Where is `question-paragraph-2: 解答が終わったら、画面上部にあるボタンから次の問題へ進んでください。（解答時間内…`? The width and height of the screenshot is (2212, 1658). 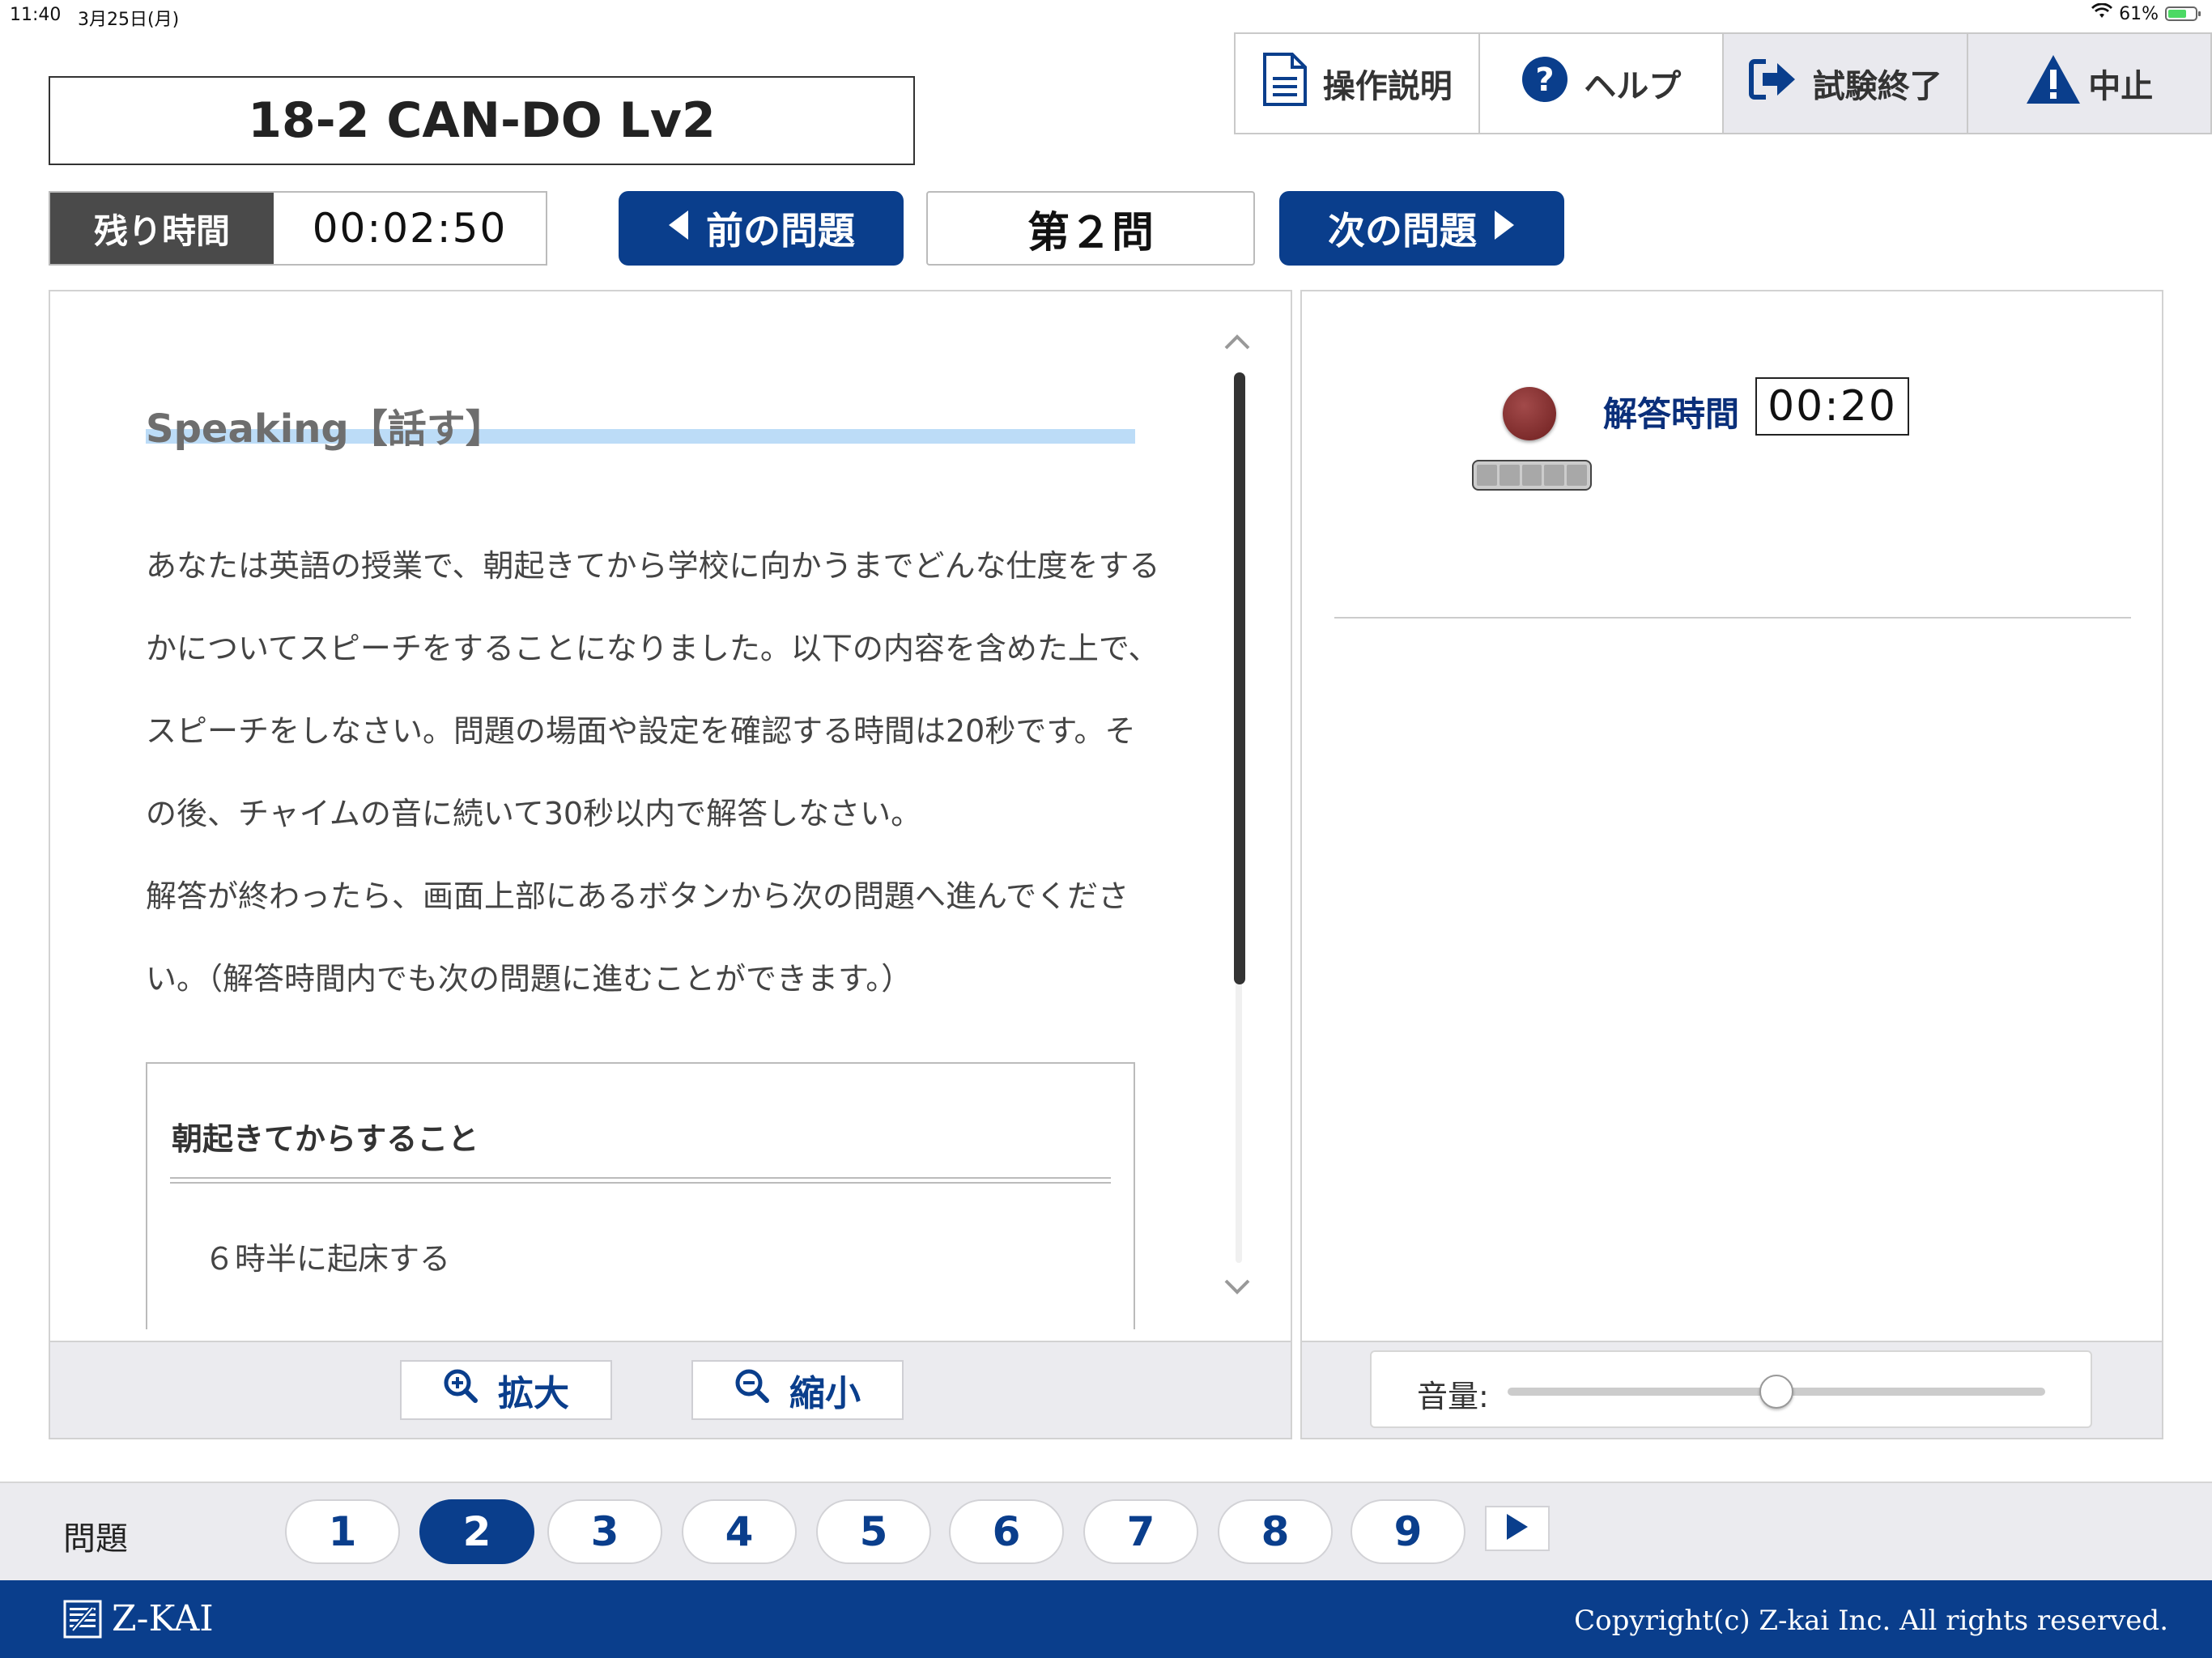 question-paragraph-2: 解答が終わったら、画面上部にあるボタンから次の問題へ進んでください。（解答時間内… is located at coordinates (637, 937).